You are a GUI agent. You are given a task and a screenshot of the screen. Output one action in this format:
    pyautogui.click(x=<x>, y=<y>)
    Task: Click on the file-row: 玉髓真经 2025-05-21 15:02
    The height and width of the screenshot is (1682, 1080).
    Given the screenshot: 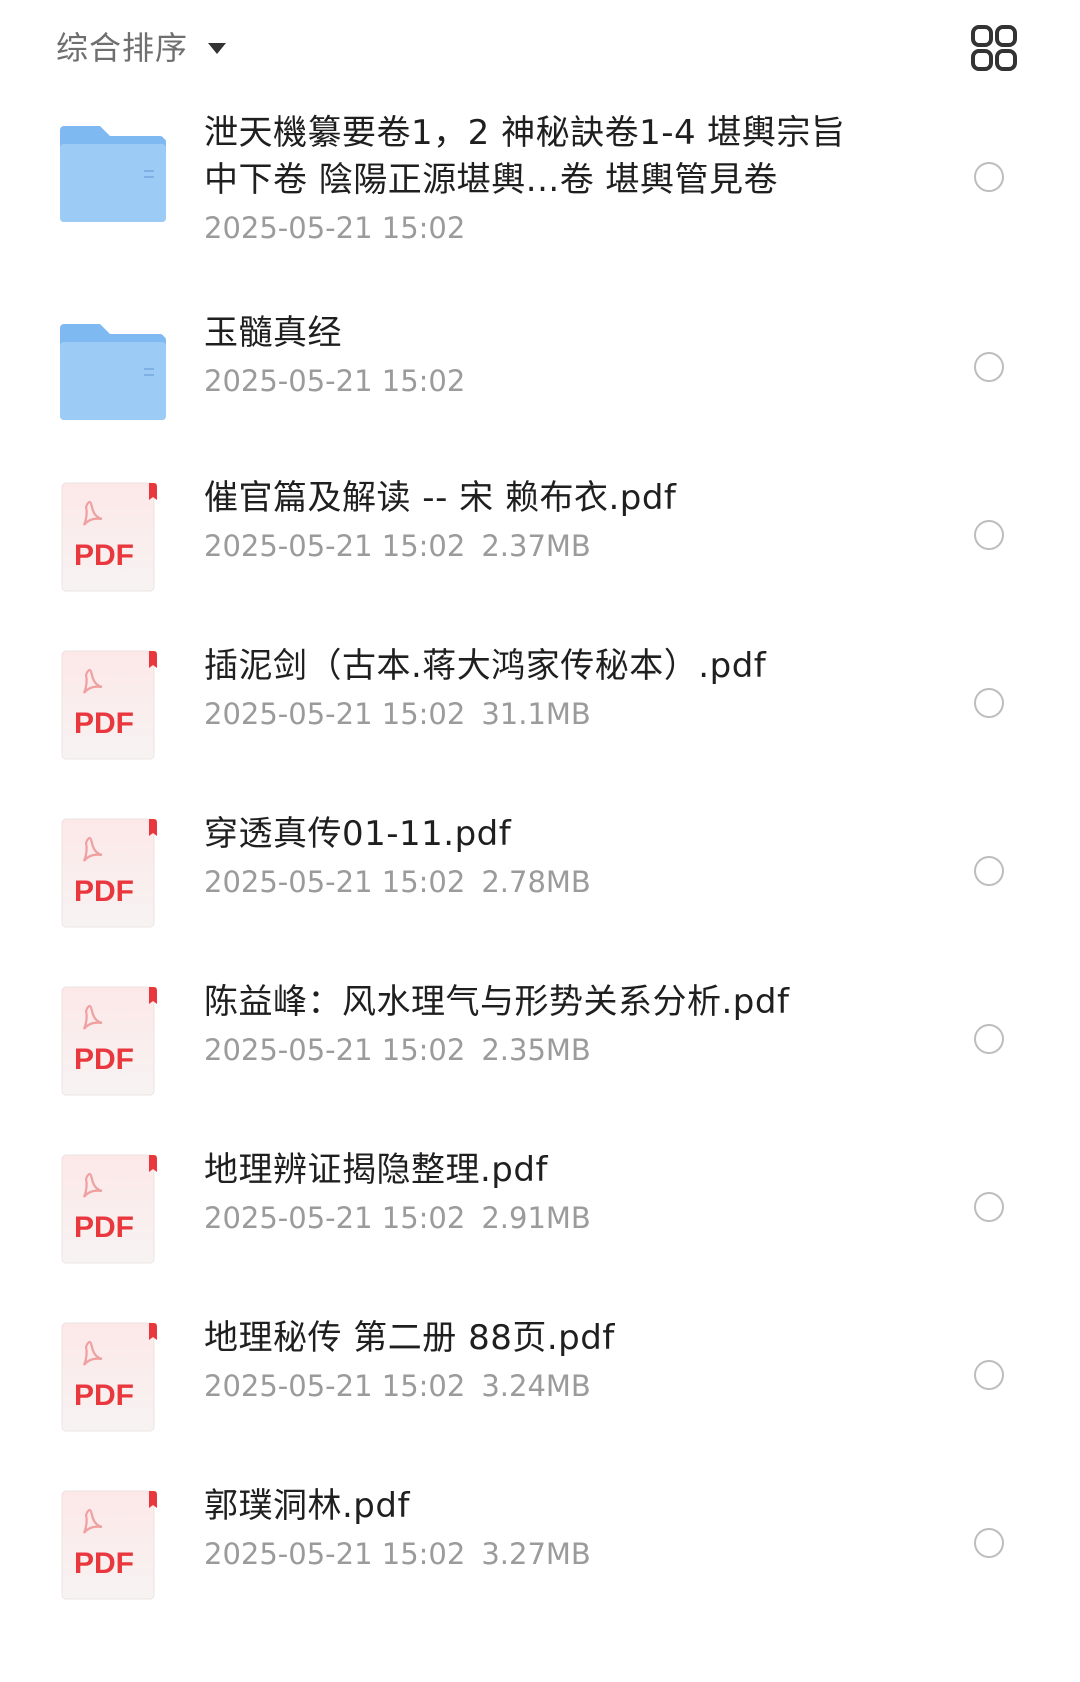 What is the action you would take?
    pyautogui.click(x=540, y=373)
    